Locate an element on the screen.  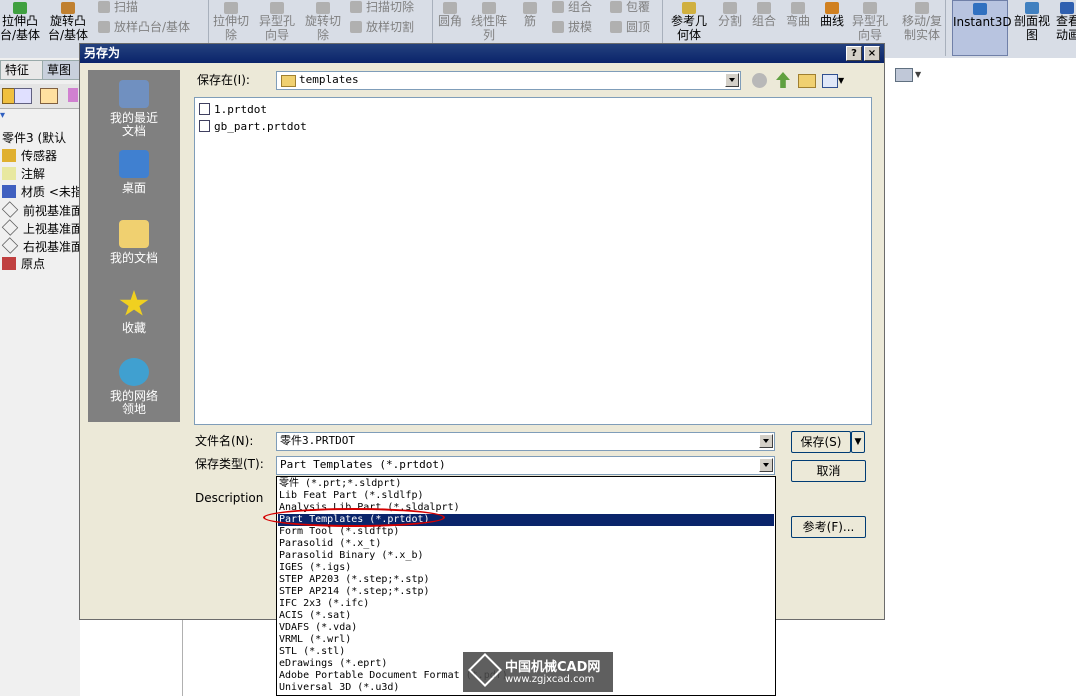
tab-features: 特征 is located at coordinates (23, 70).